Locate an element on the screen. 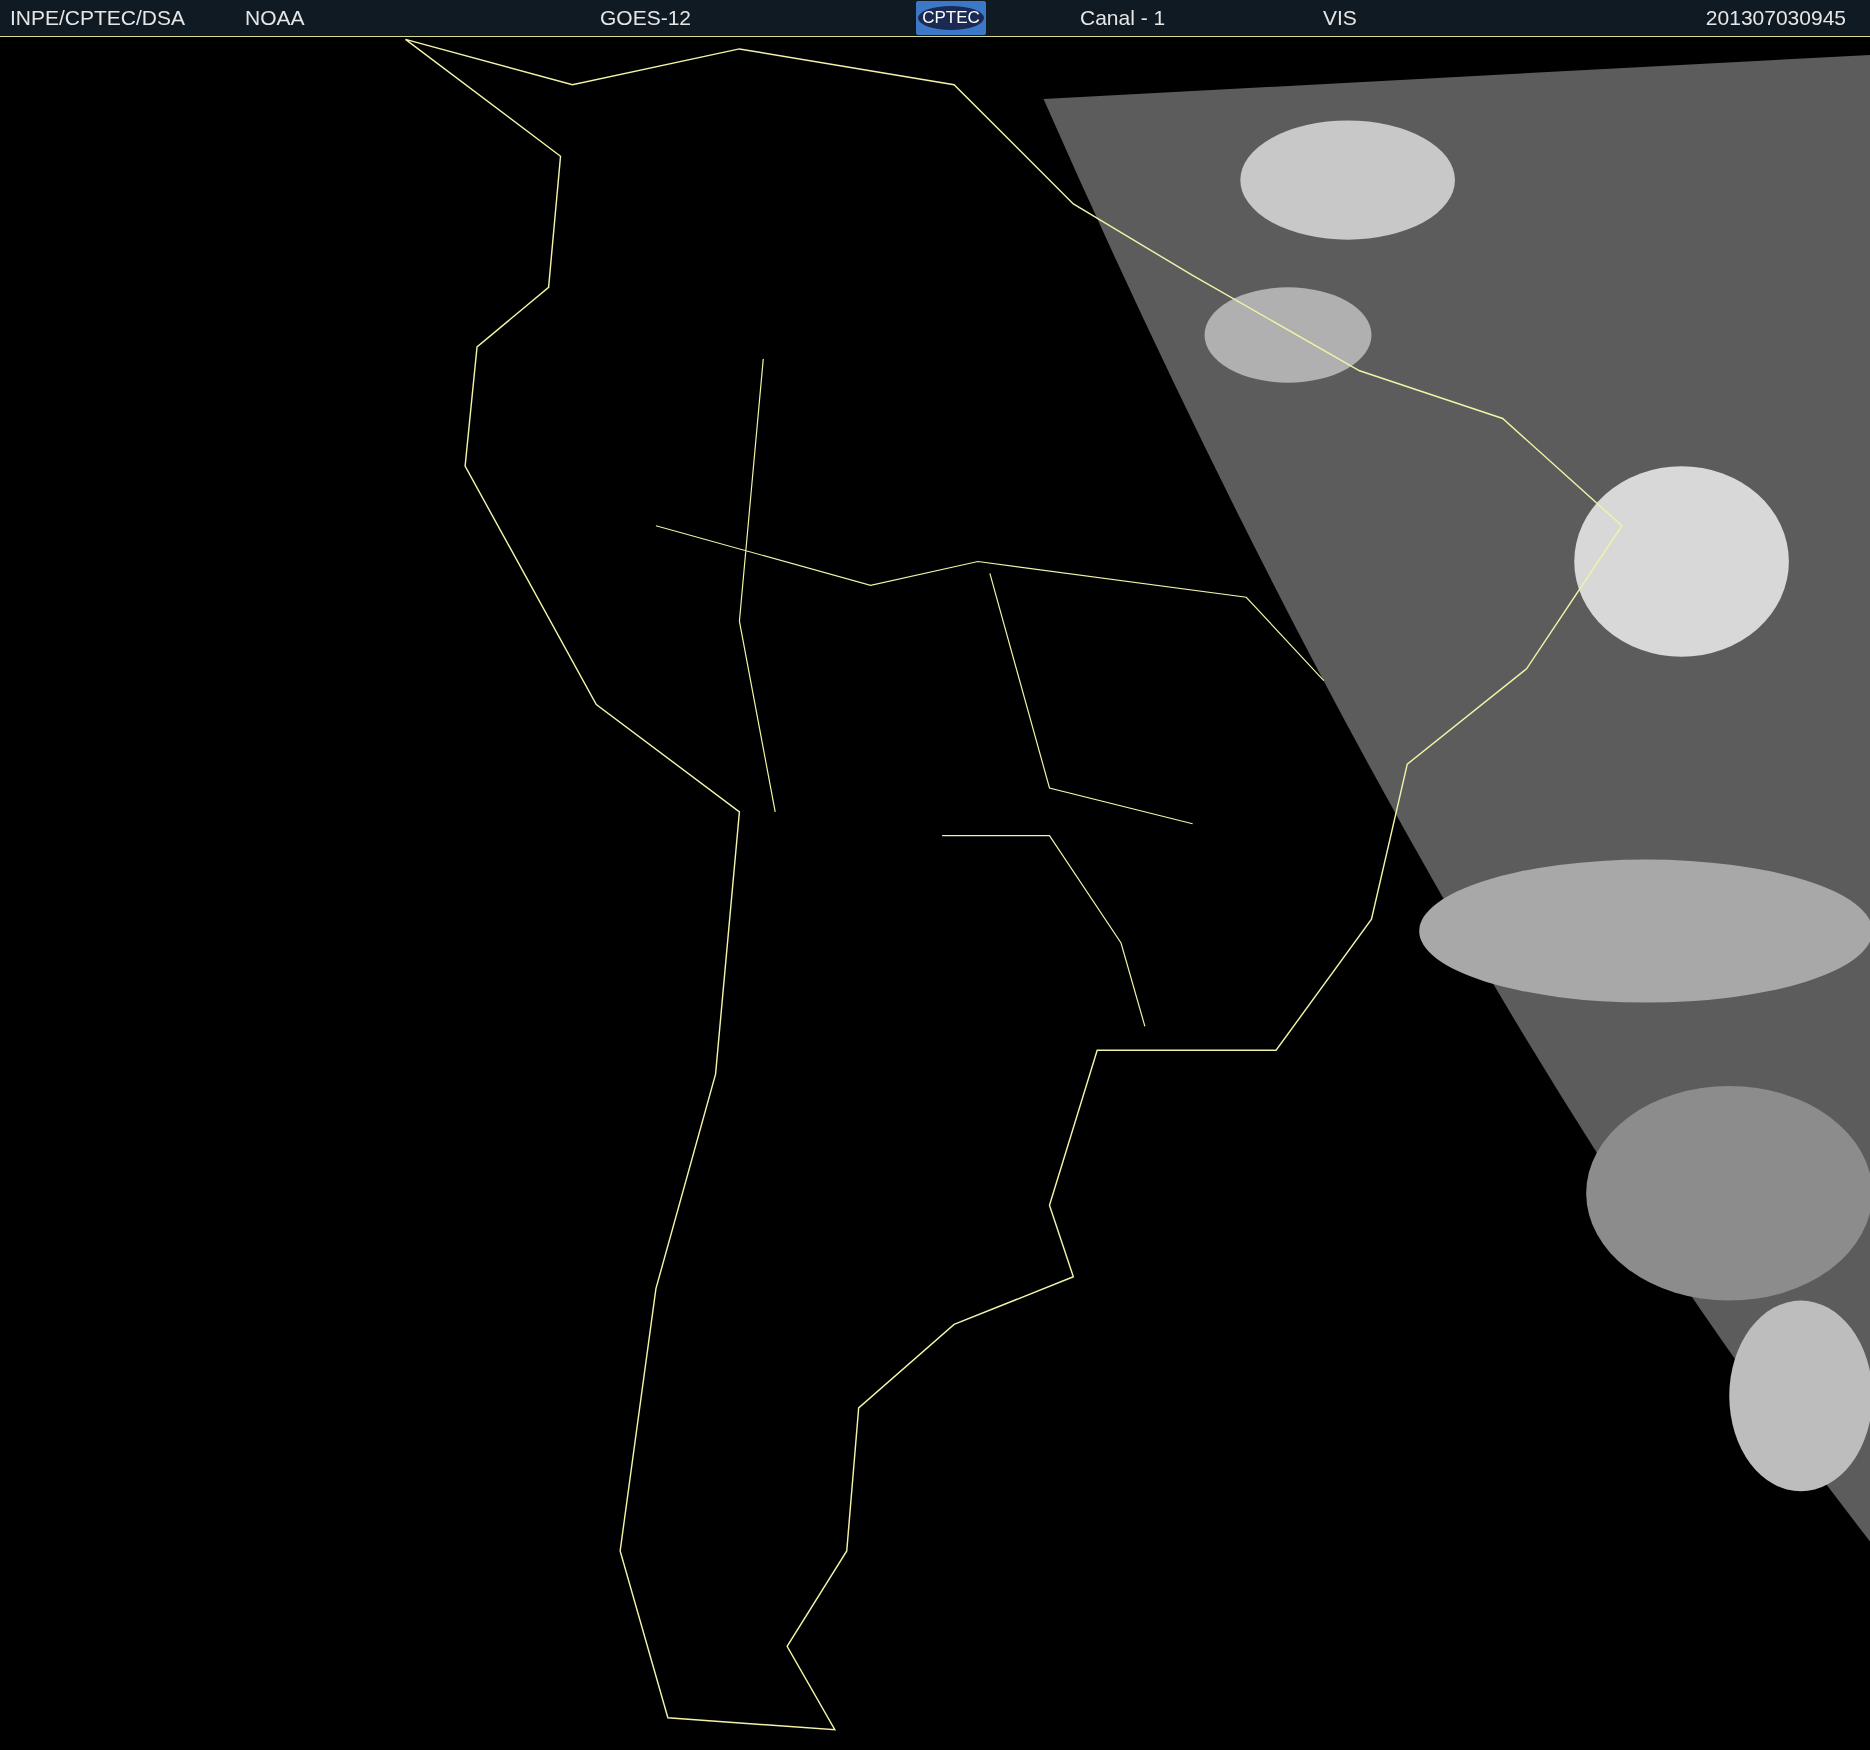 Image resolution: width=1870 pixels, height=1750 pixels. agency-label: NOAA is located at coordinates (275, 18).